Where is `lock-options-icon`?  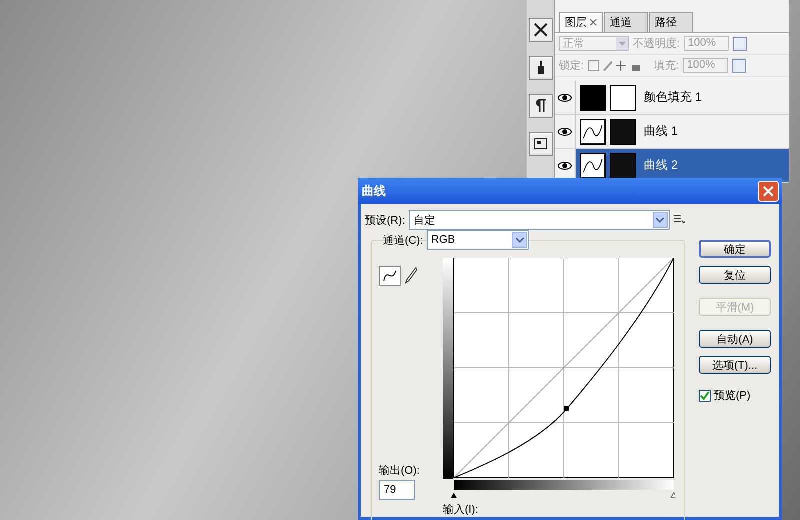 lock-options-icon is located at coordinates (615, 66).